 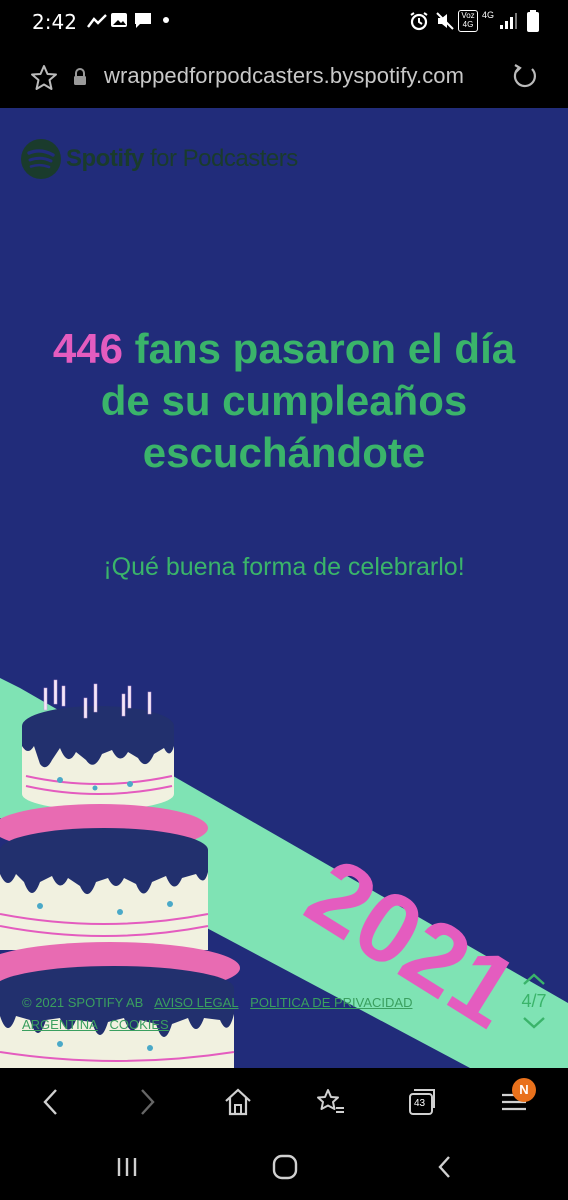 I want to click on browser-toolbar: 43 N, so click(x=284, y=1101).